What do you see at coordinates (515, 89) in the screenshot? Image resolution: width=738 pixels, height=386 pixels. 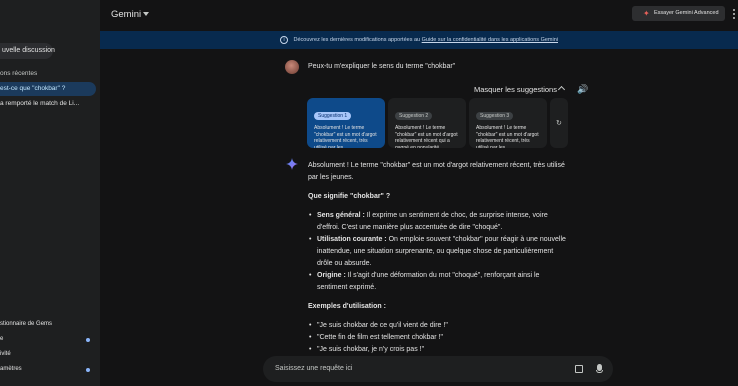 I see `hide-suggestions-button: Masquer les suggestions` at bounding box center [515, 89].